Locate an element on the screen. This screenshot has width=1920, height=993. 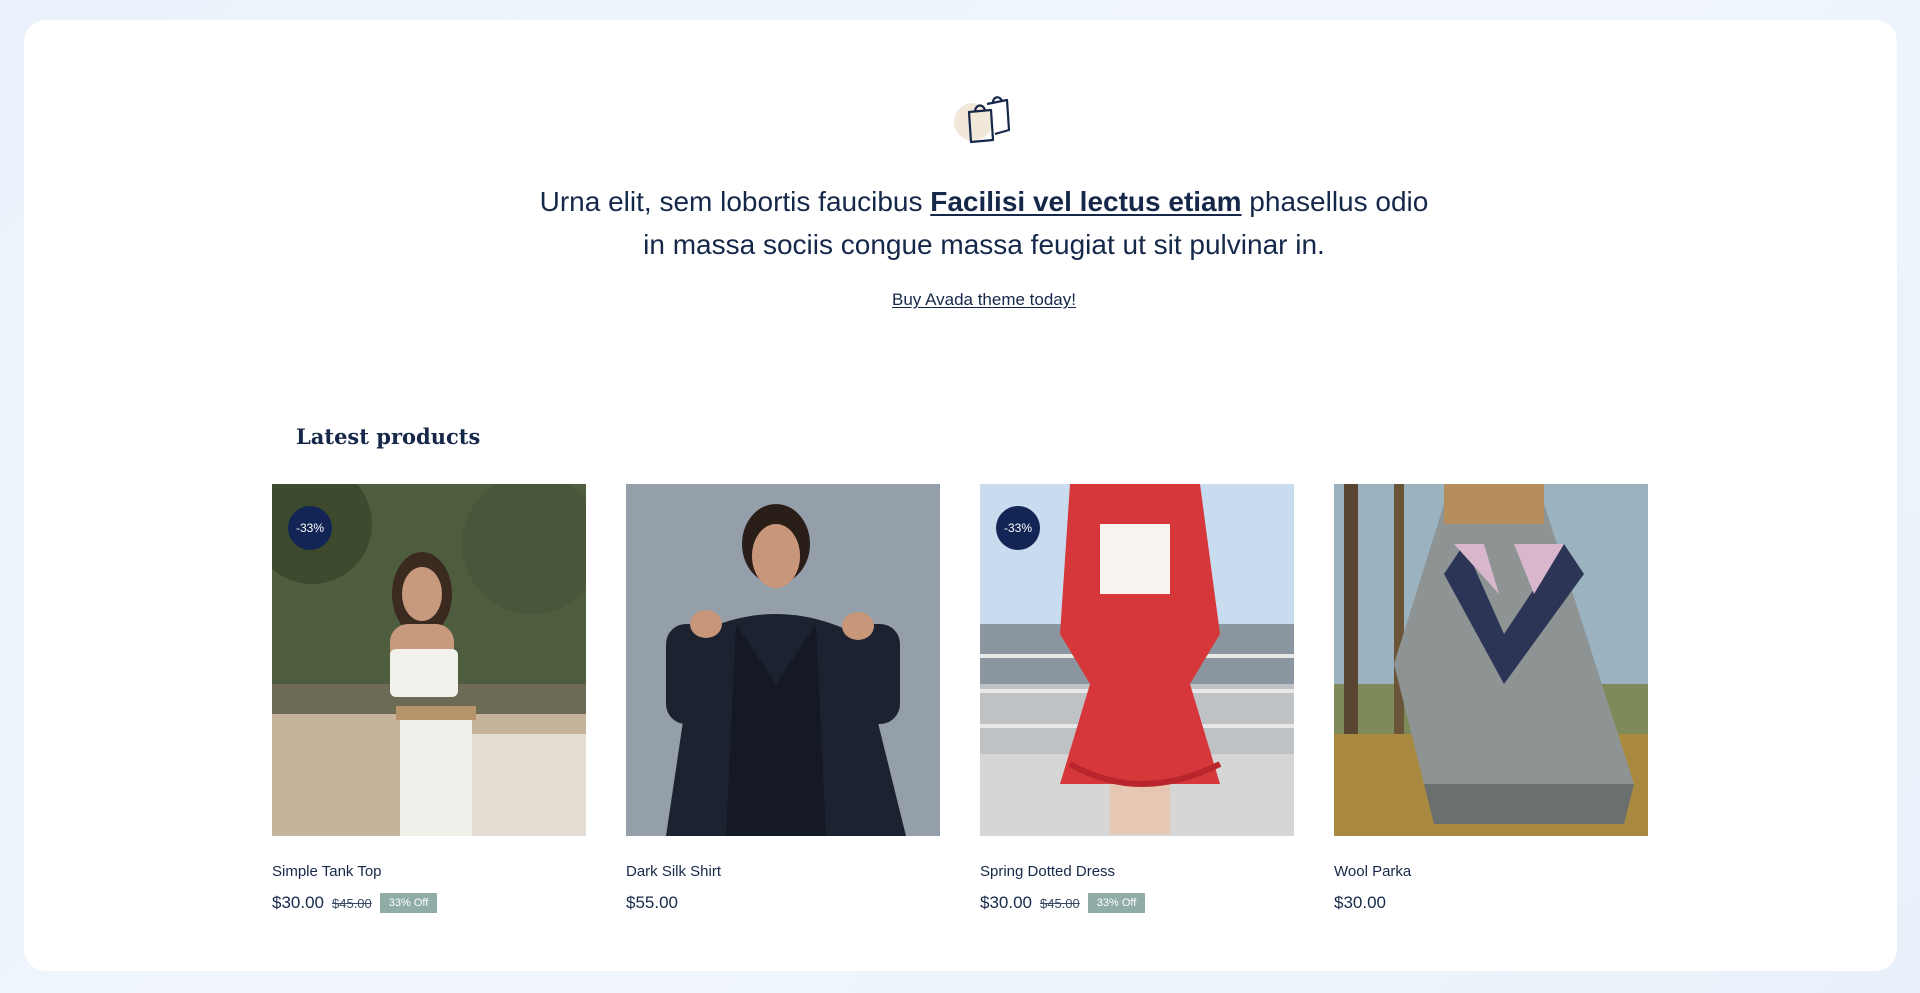
product-name: Dark Silk Shirt is located at coordinates (783, 871).